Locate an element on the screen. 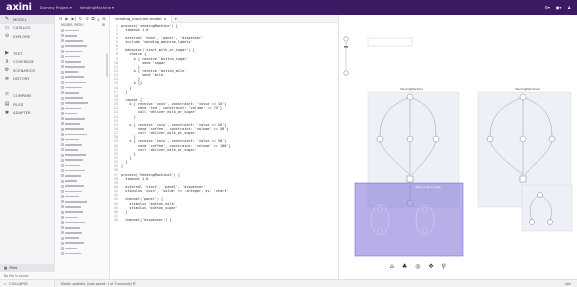 The width and height of the screenshot is (577, 287). user-icon: ●▾ is located at coordinates (559, 7).